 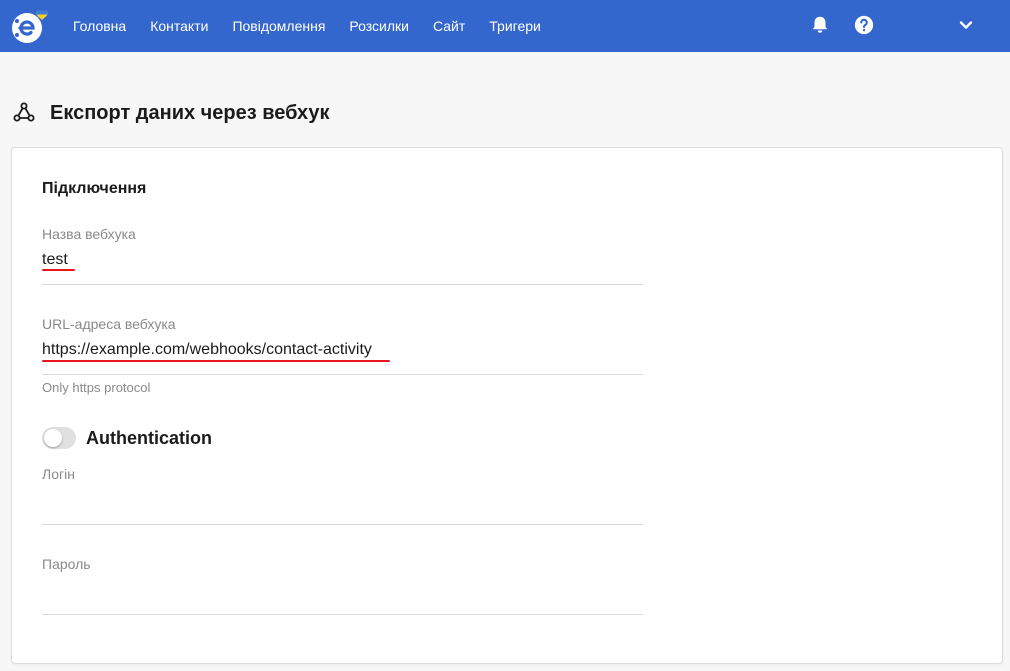 I want to click on webhook-name-underline, so click(x=342, y=284).